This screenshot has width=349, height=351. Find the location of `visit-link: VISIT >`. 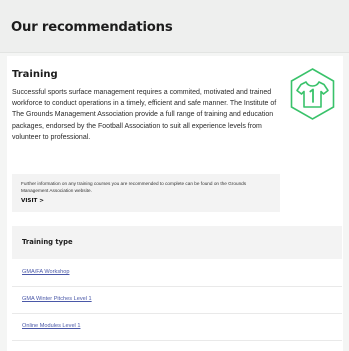

visit-link: VISIT > is located at coordinates (32, 201).